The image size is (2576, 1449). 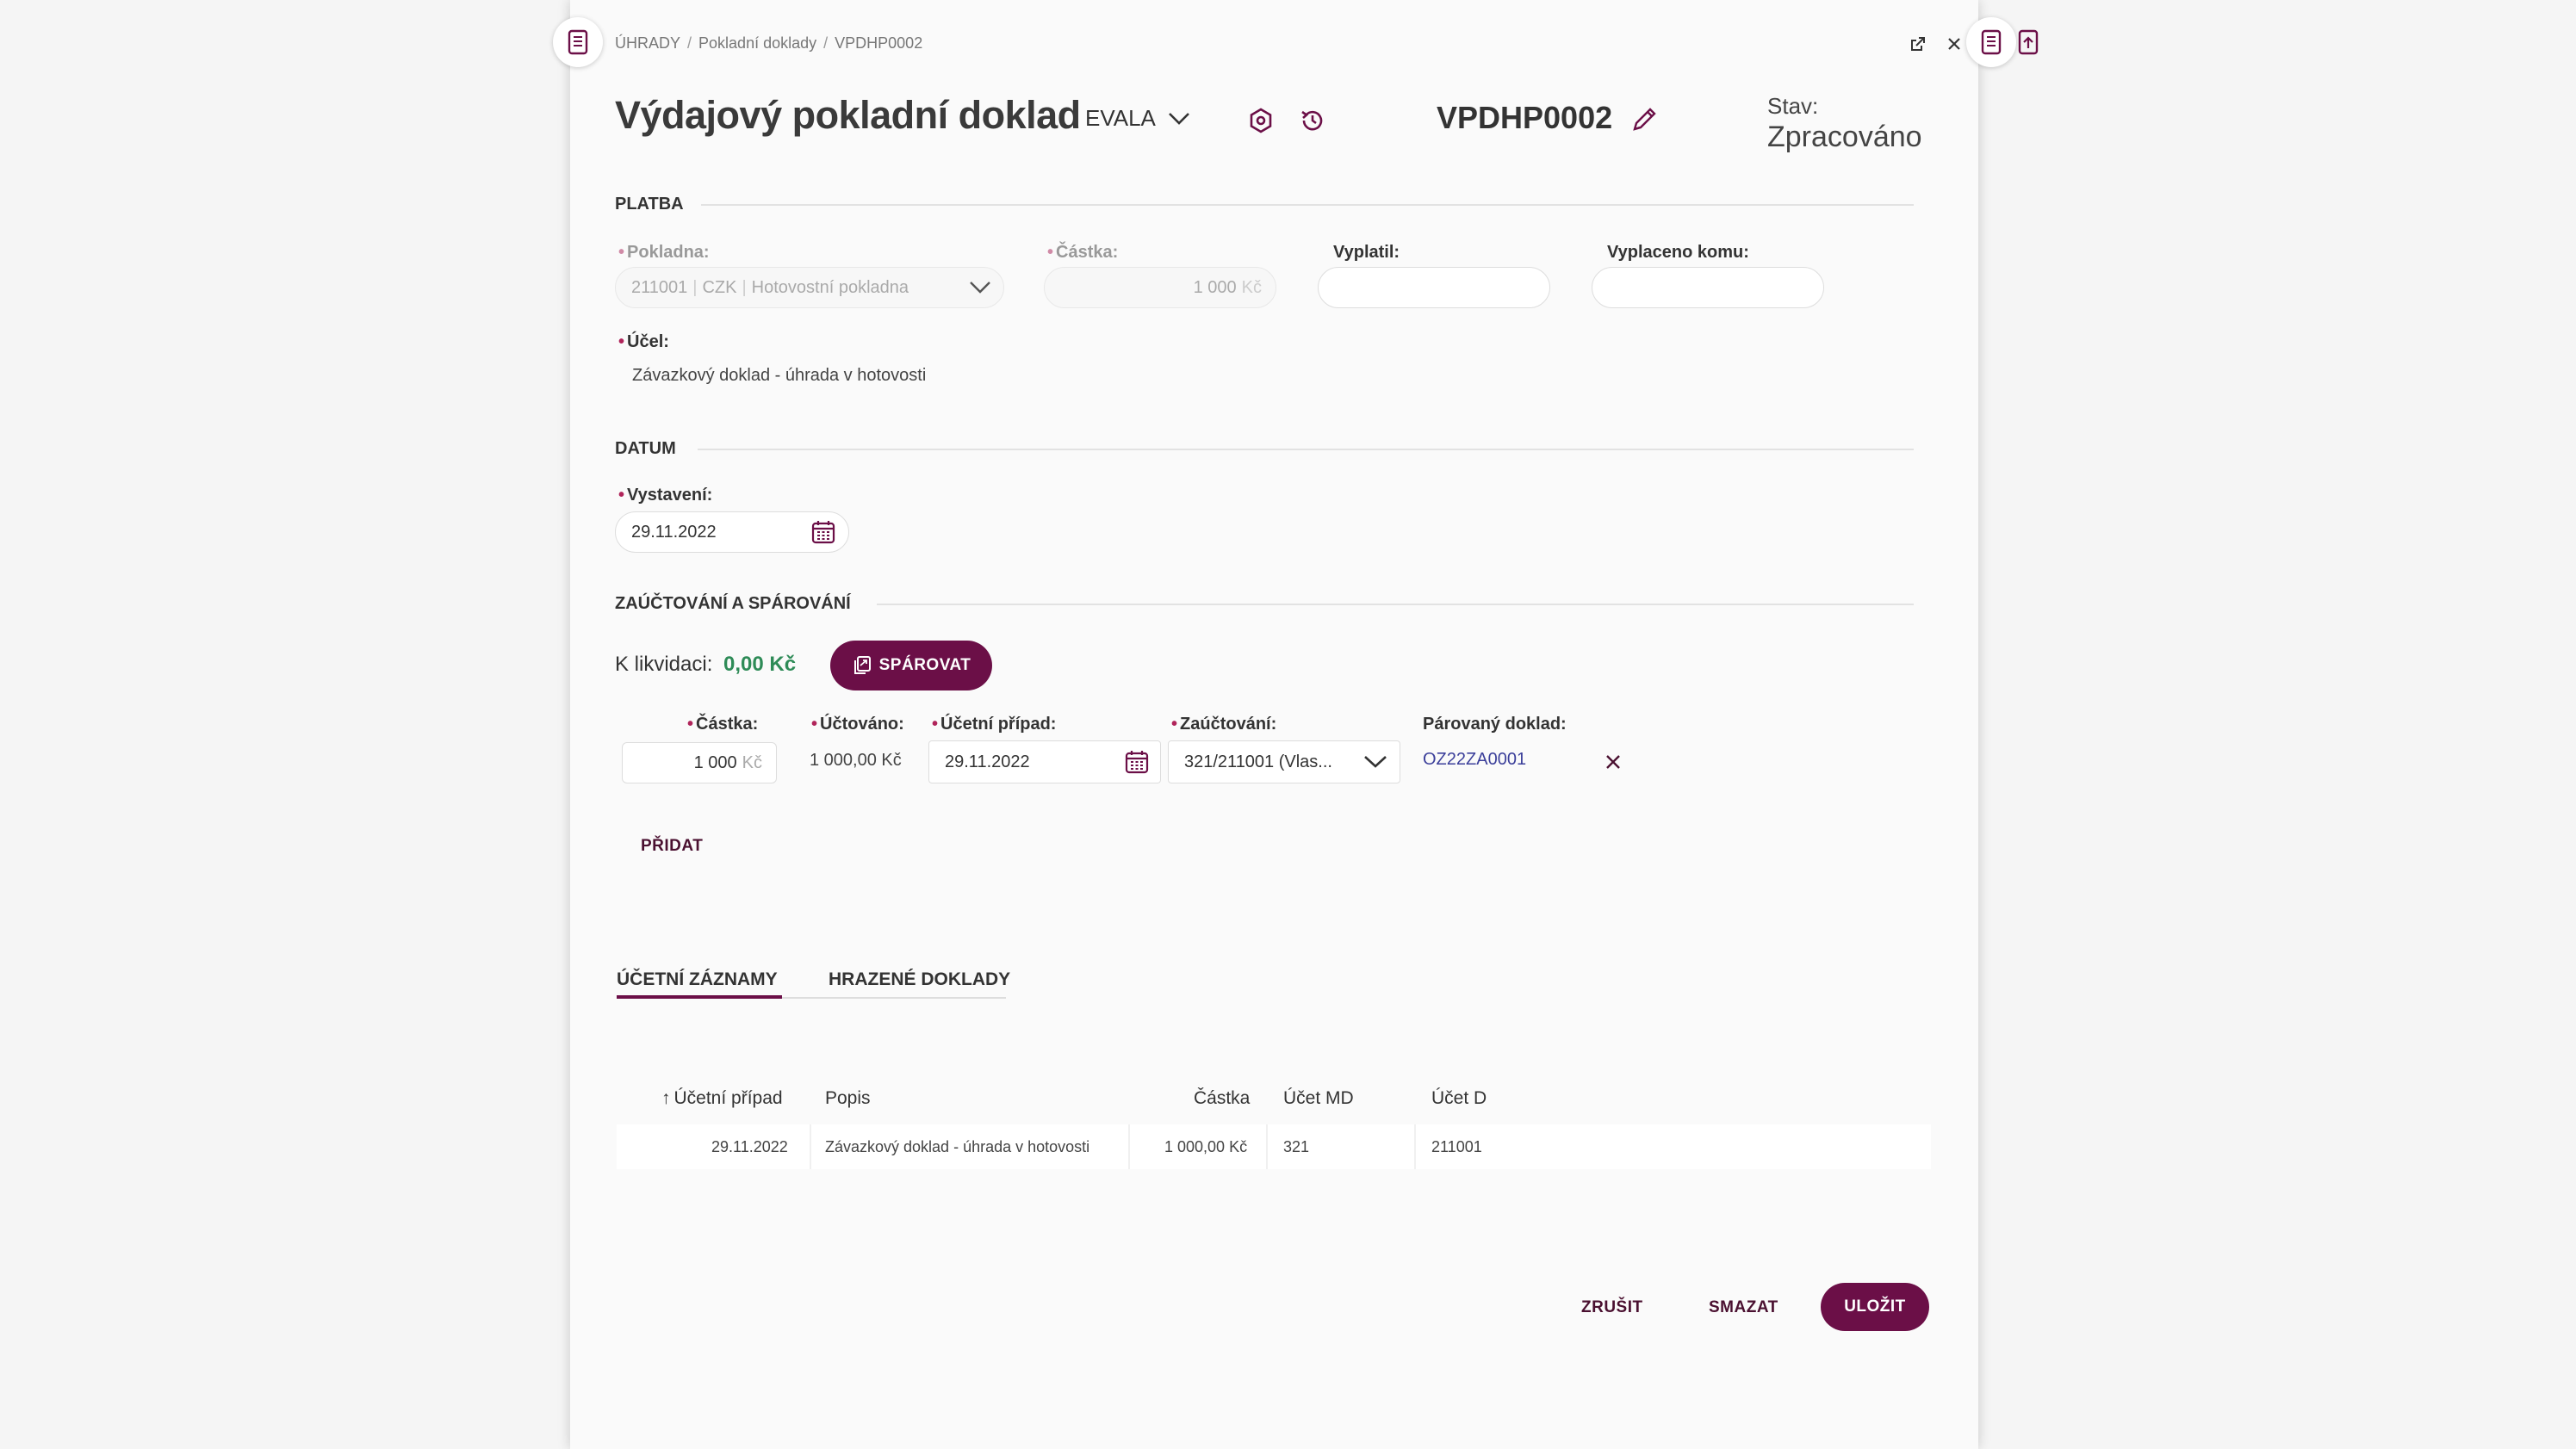 What do you see at coordinates (1474, 760) in the screenshot?
I see `parovany-doklad-link: OZ22ZA0001` at bounding box center [1474, 760].